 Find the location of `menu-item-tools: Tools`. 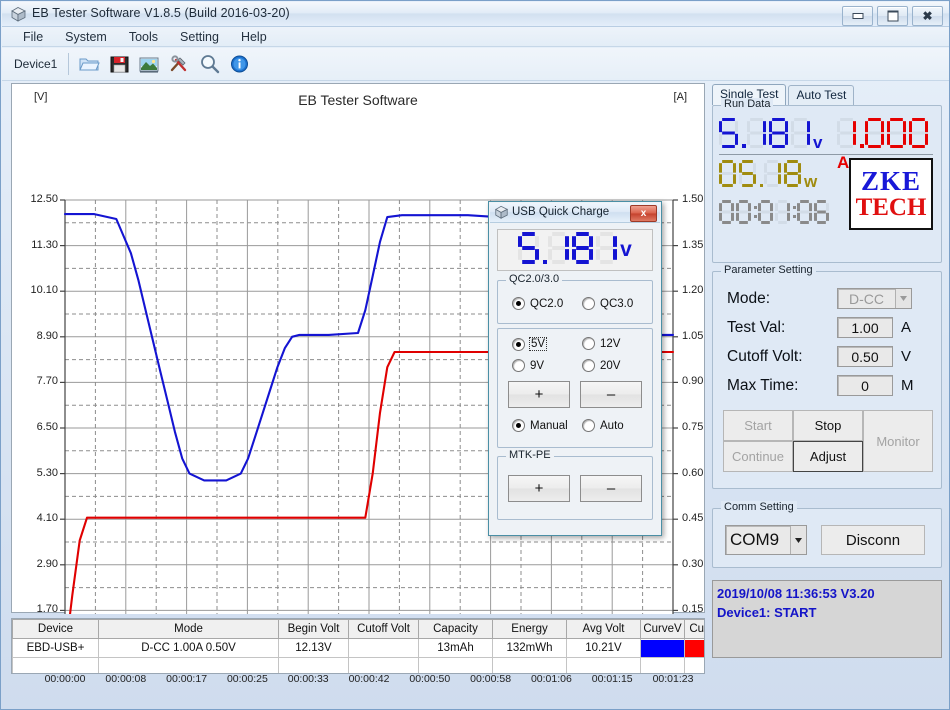

menu-item-tools: Tools is located at coordinates (143, 37).